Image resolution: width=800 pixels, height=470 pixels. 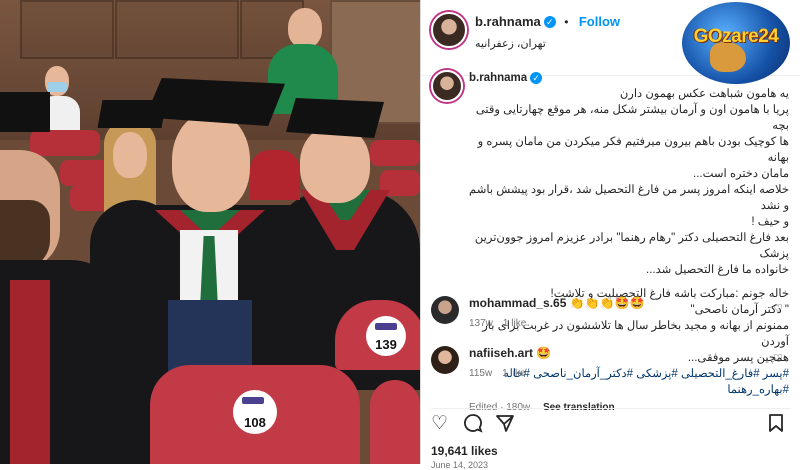 I want to click on heart-icon: ♡, so click(x=442, y=424).